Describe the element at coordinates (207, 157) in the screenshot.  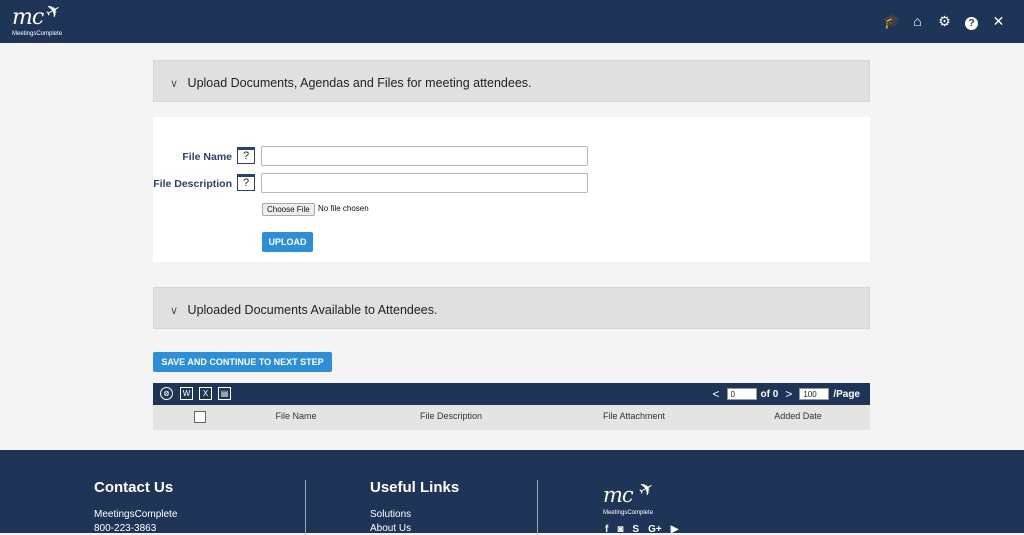
I see `file-name-label: File Name` at that location.